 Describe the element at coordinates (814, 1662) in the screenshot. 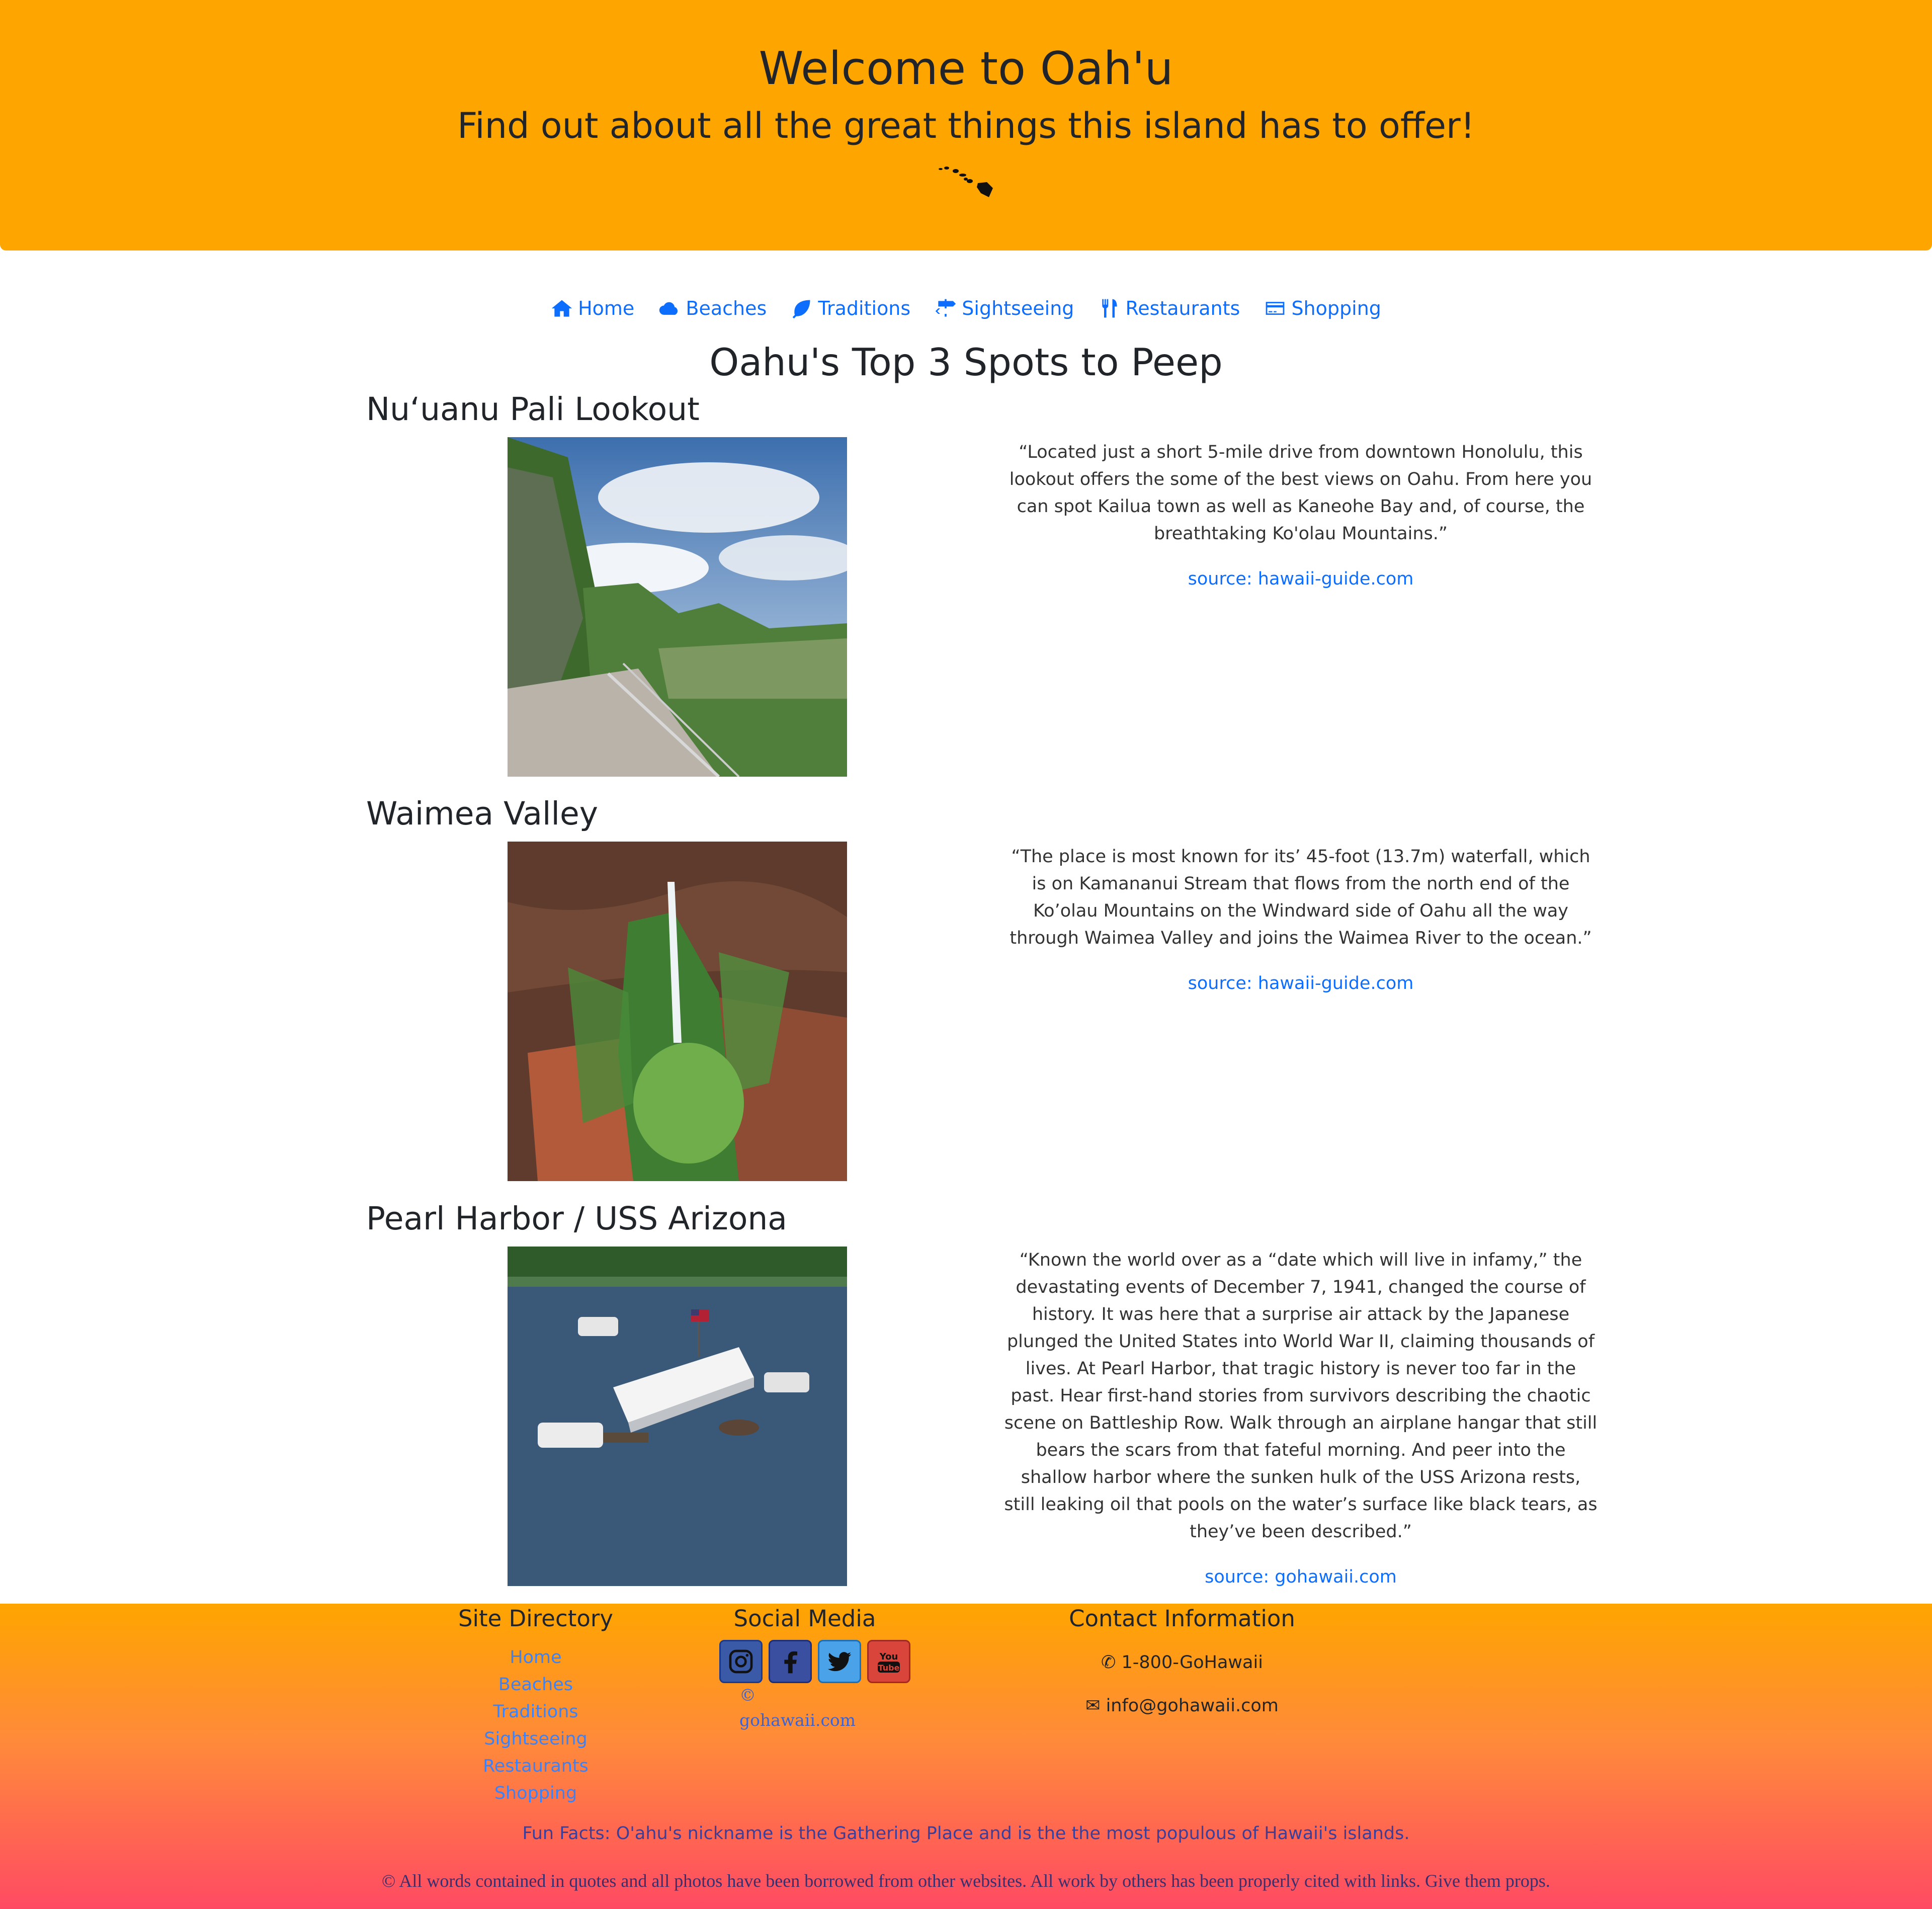

I see `social-icons: You Tube` at that location.